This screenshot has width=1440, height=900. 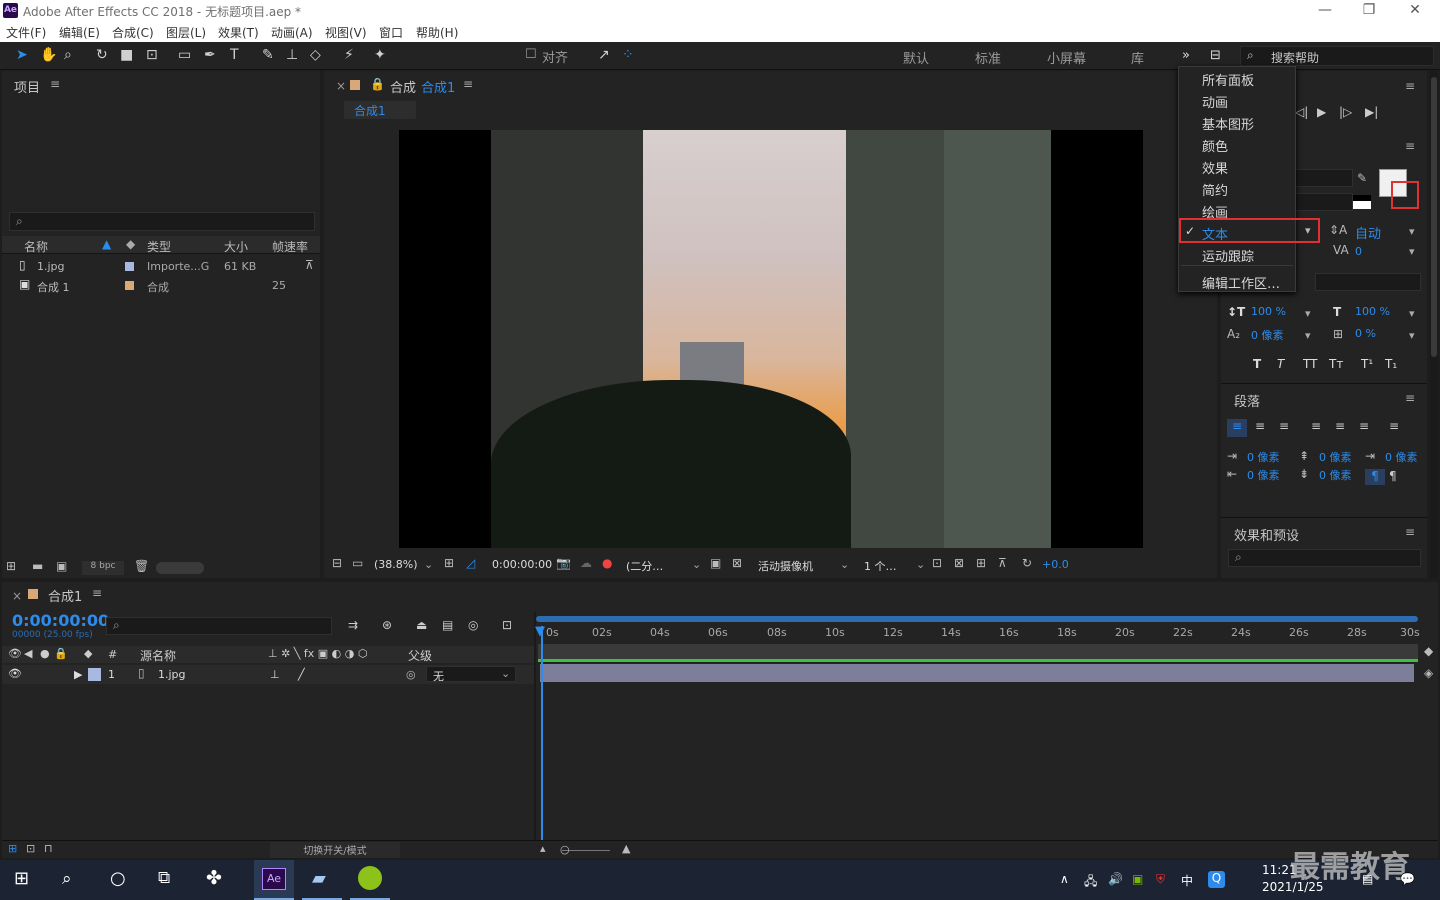 What do you see at coordinates (1090, 882) in the screenshot?
I see `network-icon: 🖧` at bounding box center [1090, 882].